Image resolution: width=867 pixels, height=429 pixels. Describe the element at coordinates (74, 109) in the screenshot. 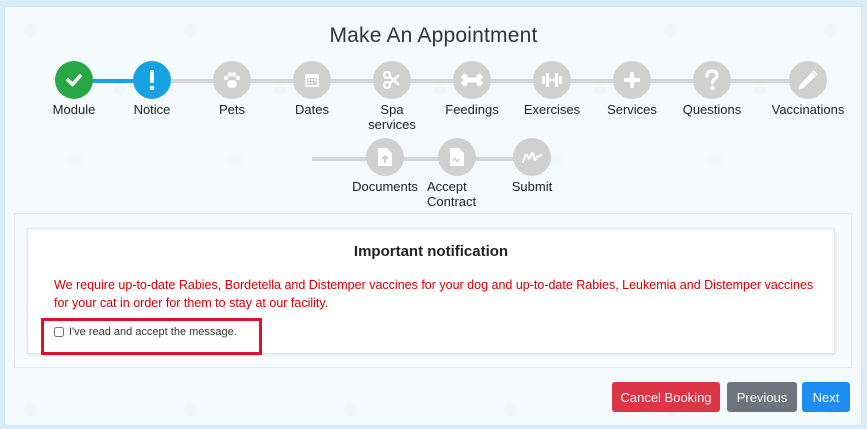

I see `step-label: Module` at that location.